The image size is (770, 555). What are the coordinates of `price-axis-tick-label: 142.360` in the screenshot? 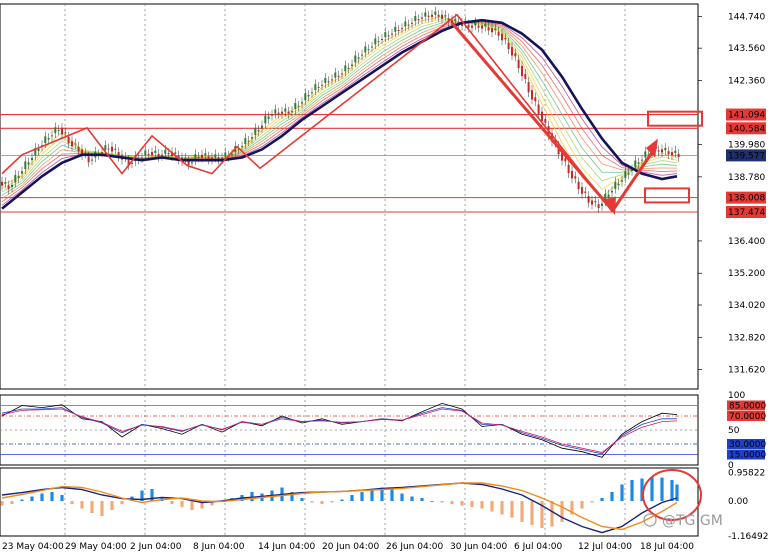 It's located at (746, 81).